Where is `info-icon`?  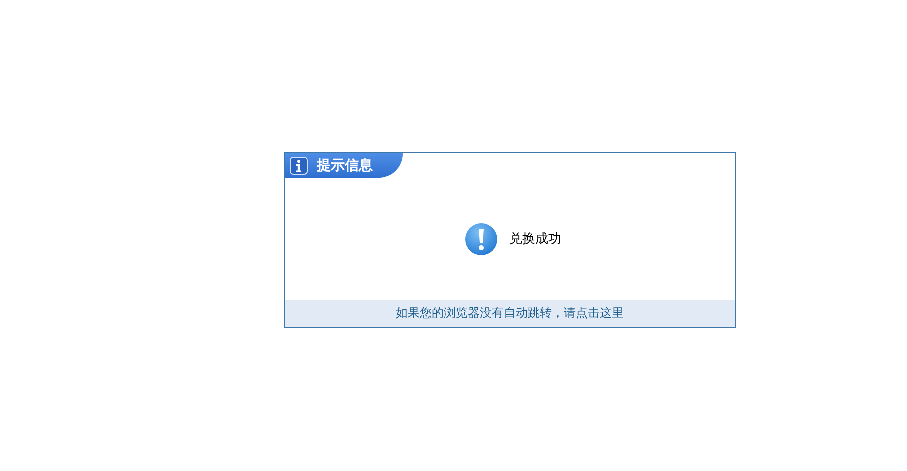 info-icon is located at coordinates (299, 165).